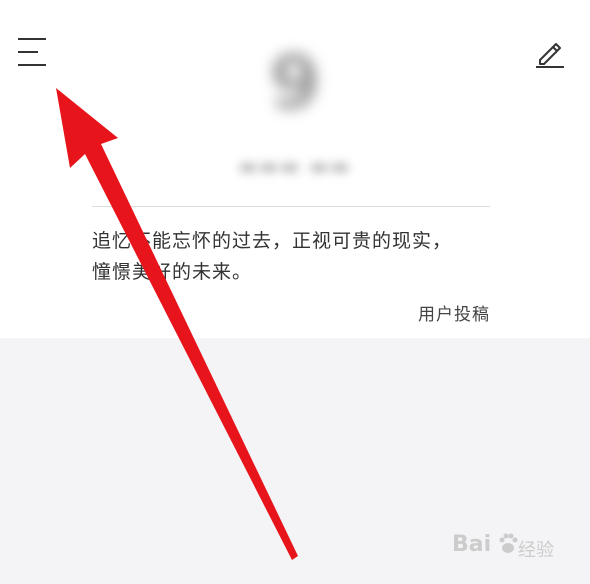  I want to click on quote-source: 用户投稿, so click(454, 315).